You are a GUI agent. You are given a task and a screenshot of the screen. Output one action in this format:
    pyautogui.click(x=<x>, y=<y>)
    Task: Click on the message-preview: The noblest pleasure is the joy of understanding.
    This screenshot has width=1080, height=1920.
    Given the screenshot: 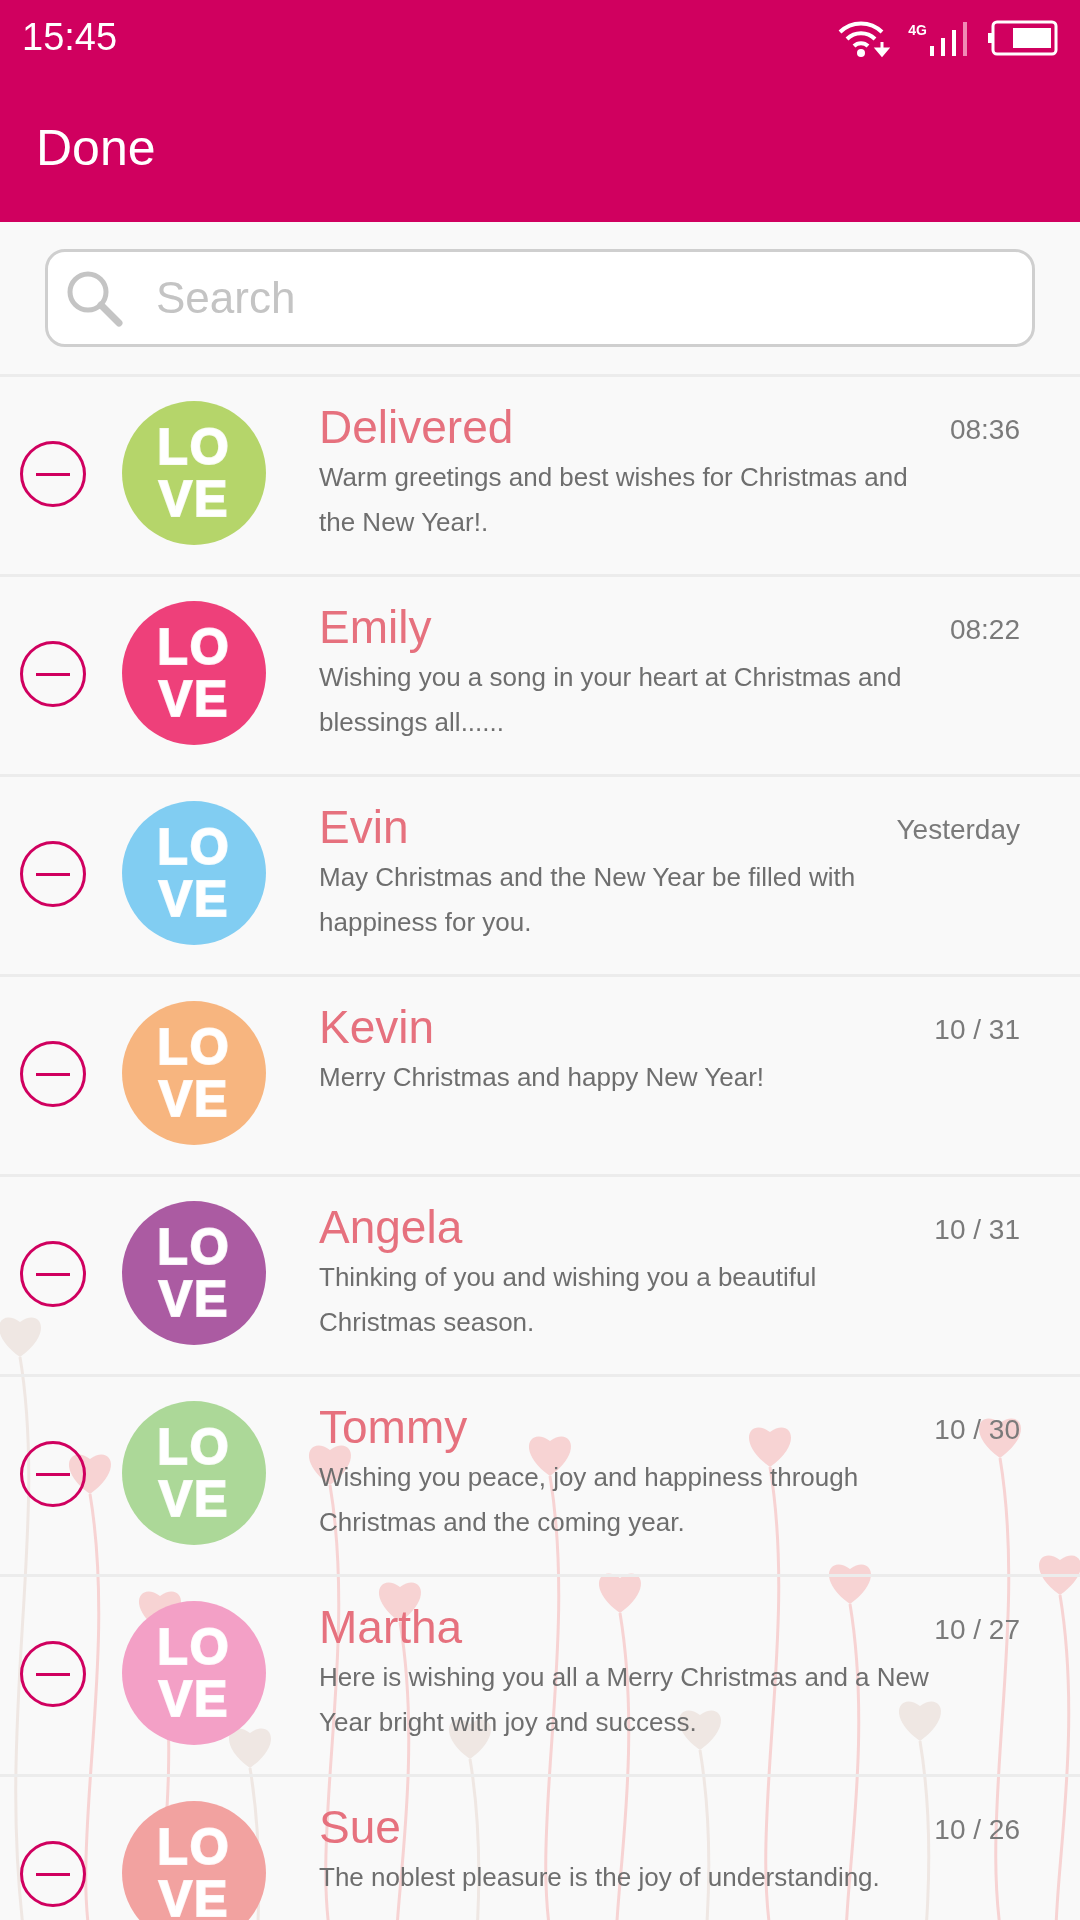 What is the action you would take?
    pyautogui.click(x=600, y=1877)
    